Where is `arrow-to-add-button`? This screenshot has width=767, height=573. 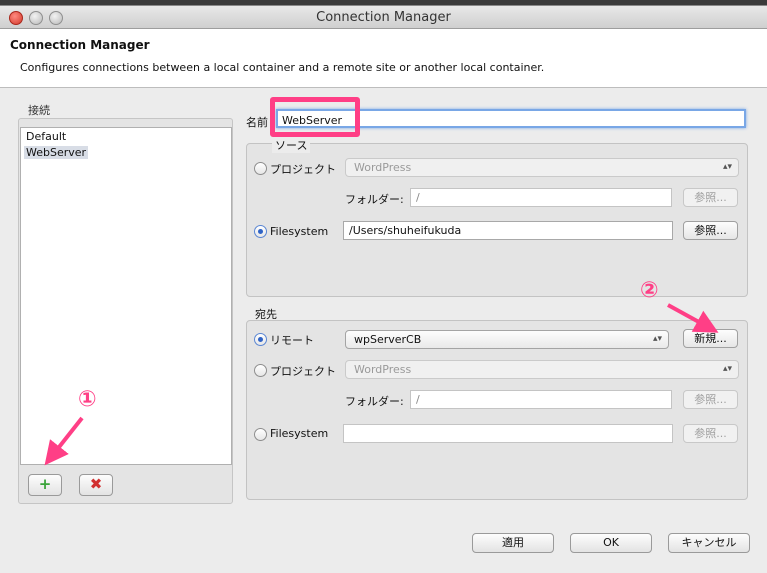
arrow-to-add-button is located at coordinates (64, 441).